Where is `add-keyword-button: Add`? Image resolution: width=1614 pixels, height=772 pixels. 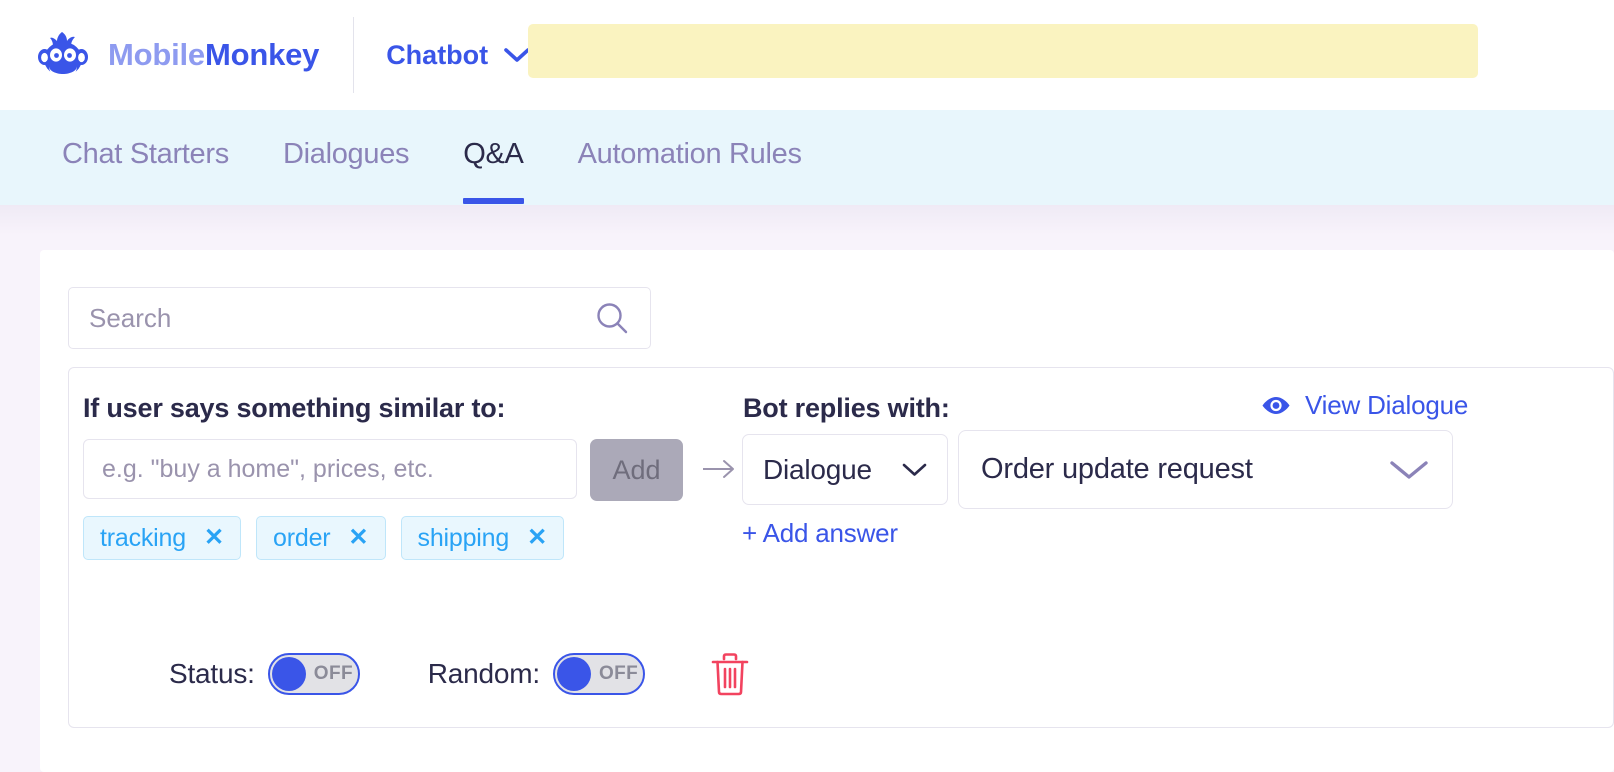
add-keyword-button: Add is located at coordinates (636, 470).